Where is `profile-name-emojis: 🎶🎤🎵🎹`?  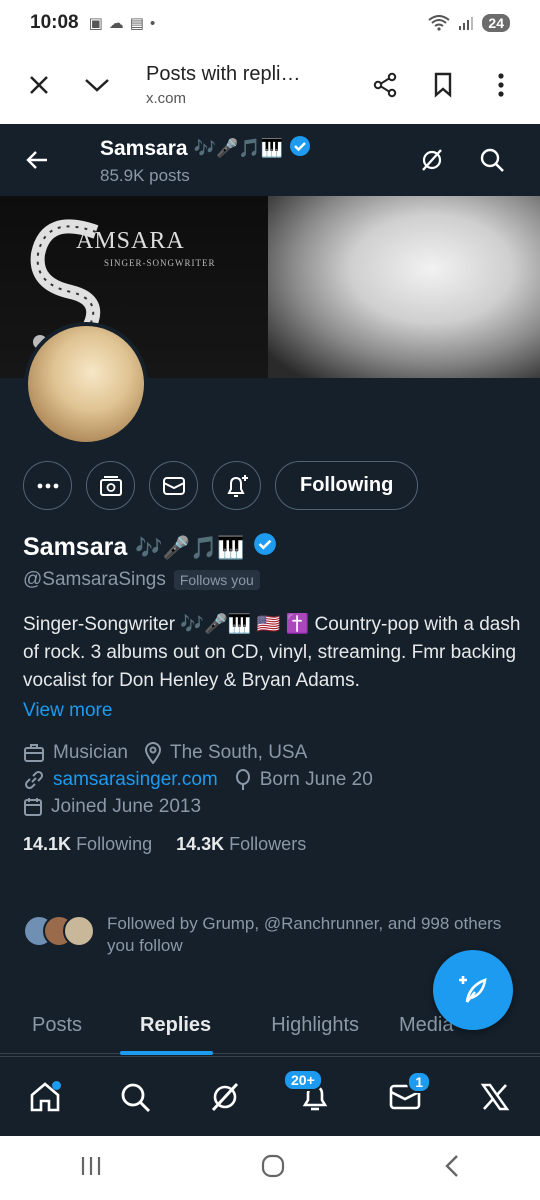 profile-name-emojis: 🎶🎤🎵🎹 is located at coordinates (190, 547).